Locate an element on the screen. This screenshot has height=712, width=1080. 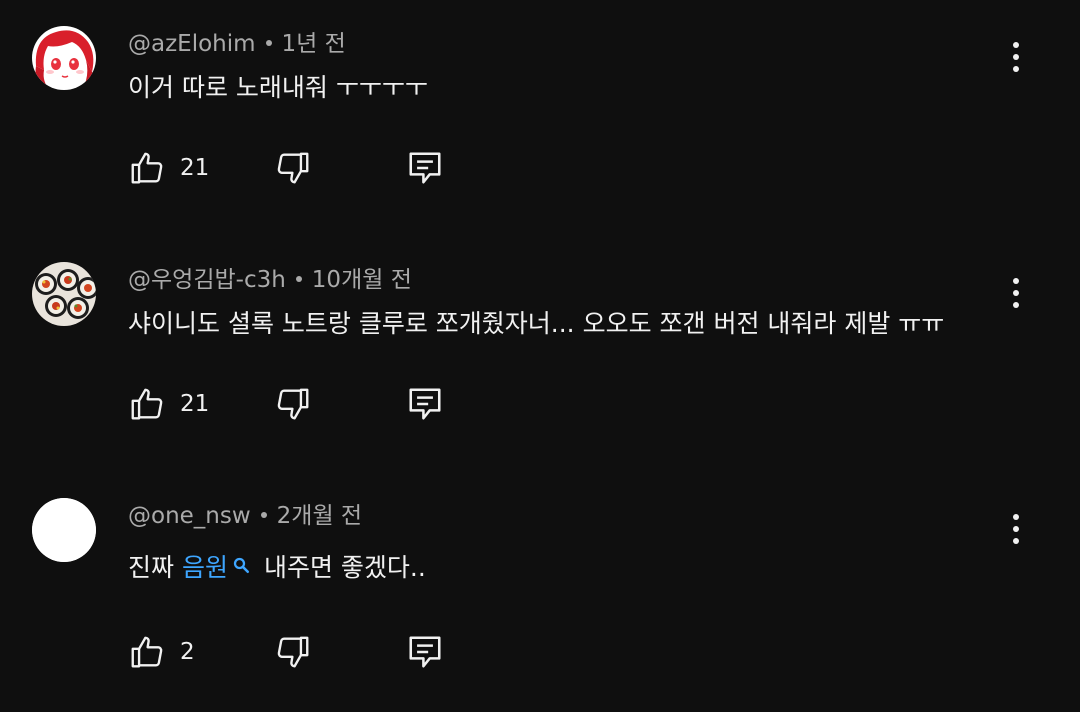
blank-white-avatar-icon is located at coordinates (64, 530).